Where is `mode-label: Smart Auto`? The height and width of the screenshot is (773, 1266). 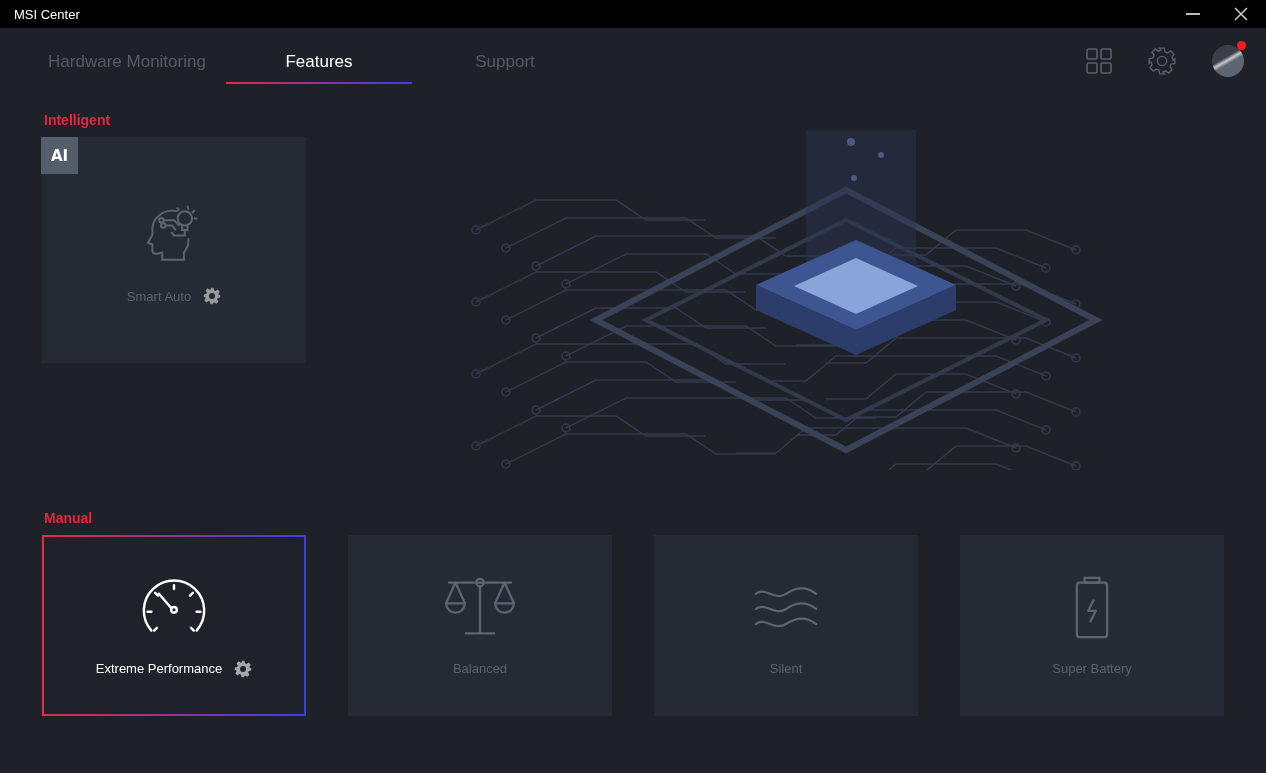
mode-label: Smart Auto is located at coordinates (159, 296).